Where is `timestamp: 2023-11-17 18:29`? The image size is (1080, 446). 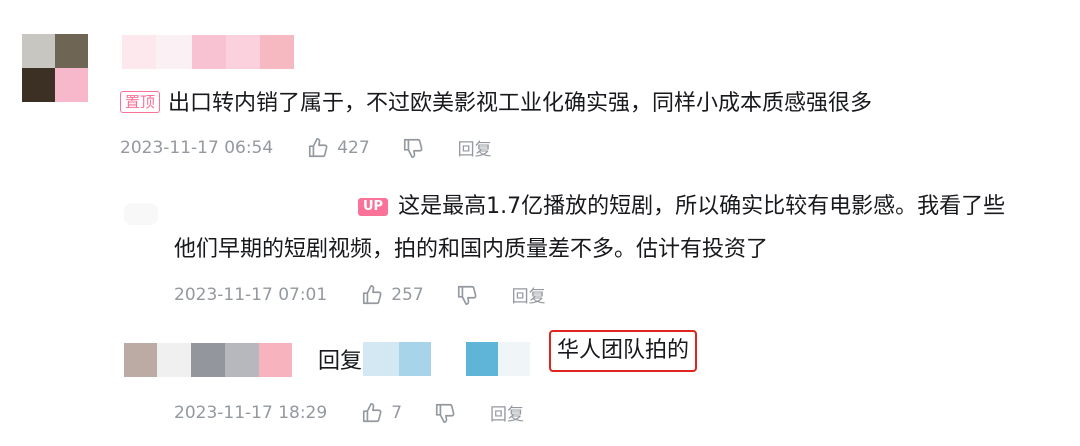
timestamp: 2023-11-17 18:29 is located at coordinates (251, 412).